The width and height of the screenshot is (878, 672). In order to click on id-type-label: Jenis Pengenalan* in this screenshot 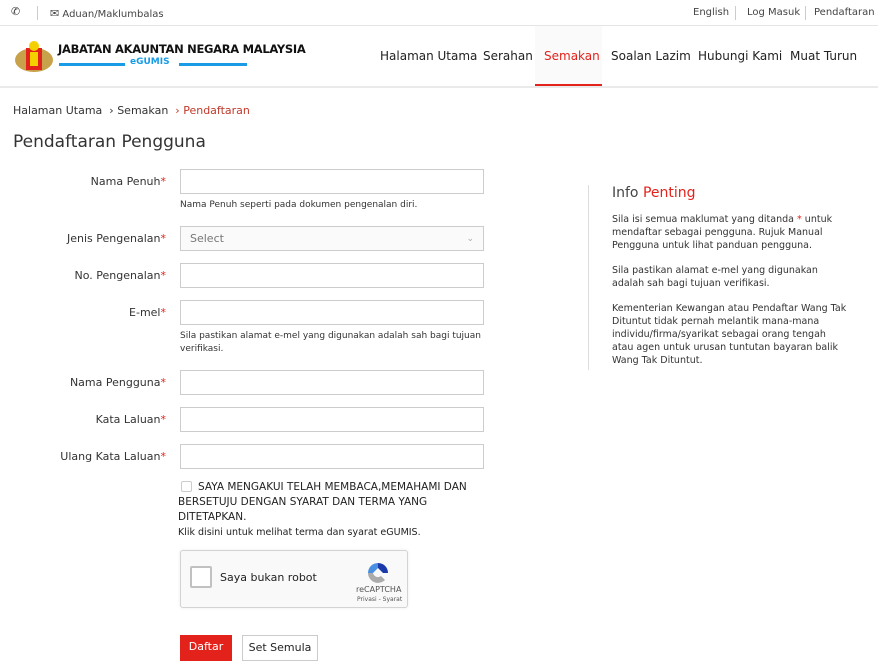, I will do `click(116, 238)`.